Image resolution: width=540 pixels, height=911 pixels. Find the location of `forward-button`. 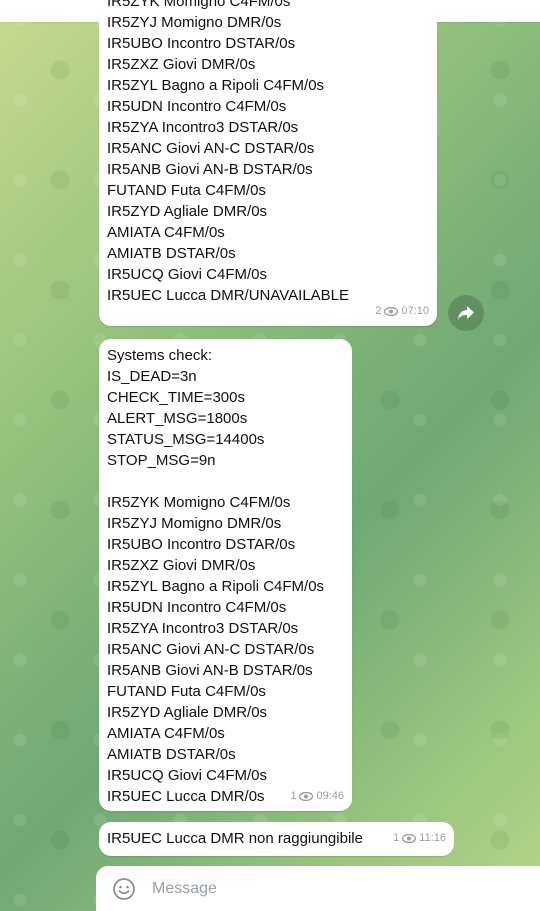

forward-button is located at coordinates (466, 313).